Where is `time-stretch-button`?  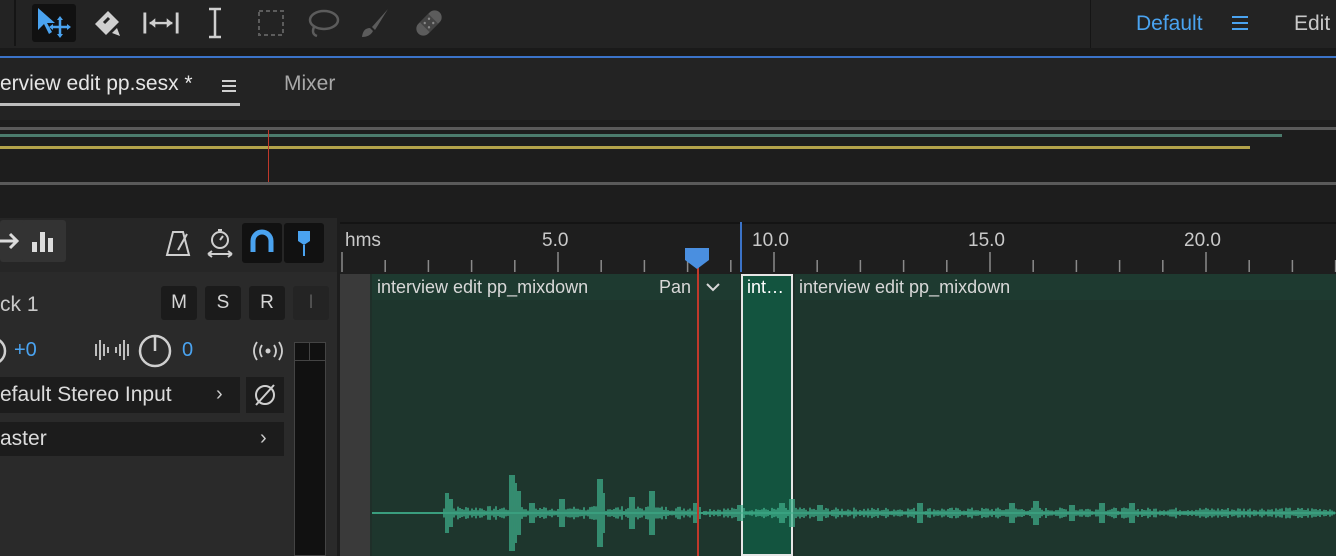 time-stretch-button is located at coordinates (220, 243).